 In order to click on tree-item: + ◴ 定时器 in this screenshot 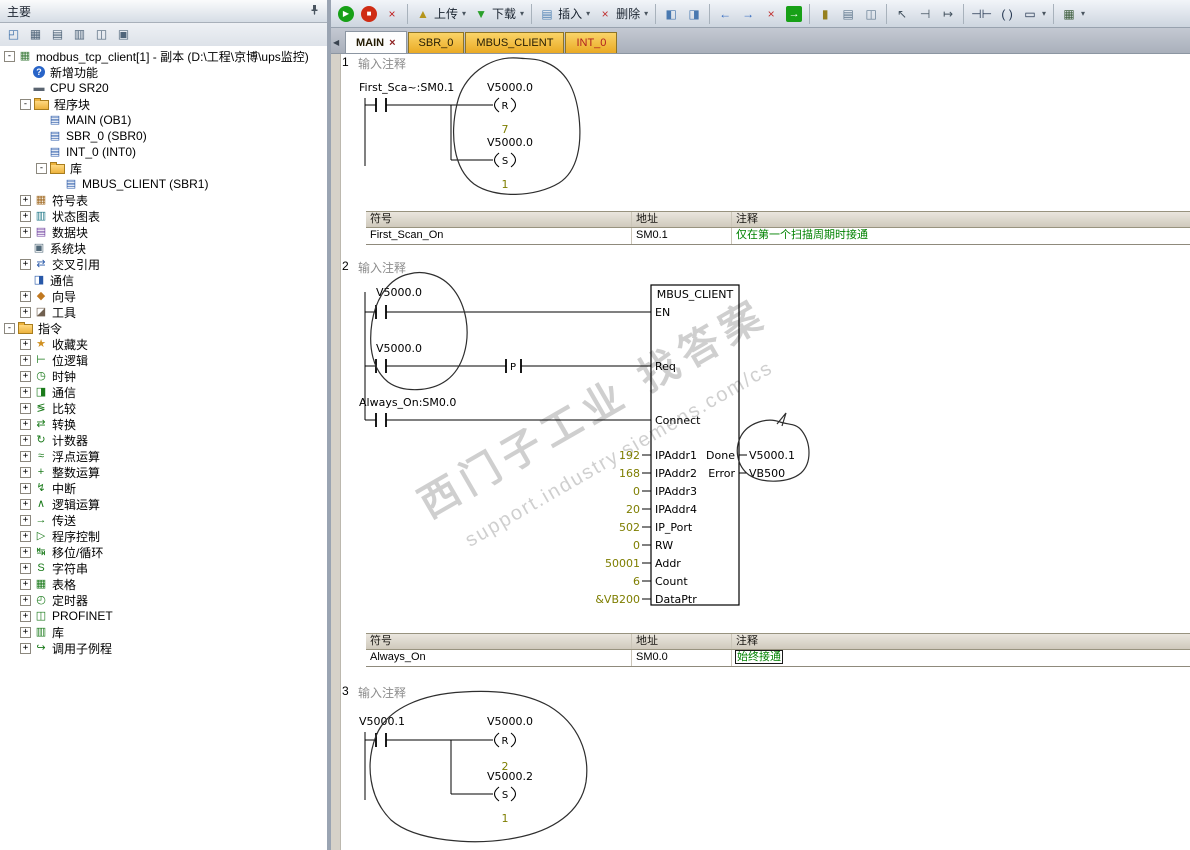, I will do `click(163, 600)`.